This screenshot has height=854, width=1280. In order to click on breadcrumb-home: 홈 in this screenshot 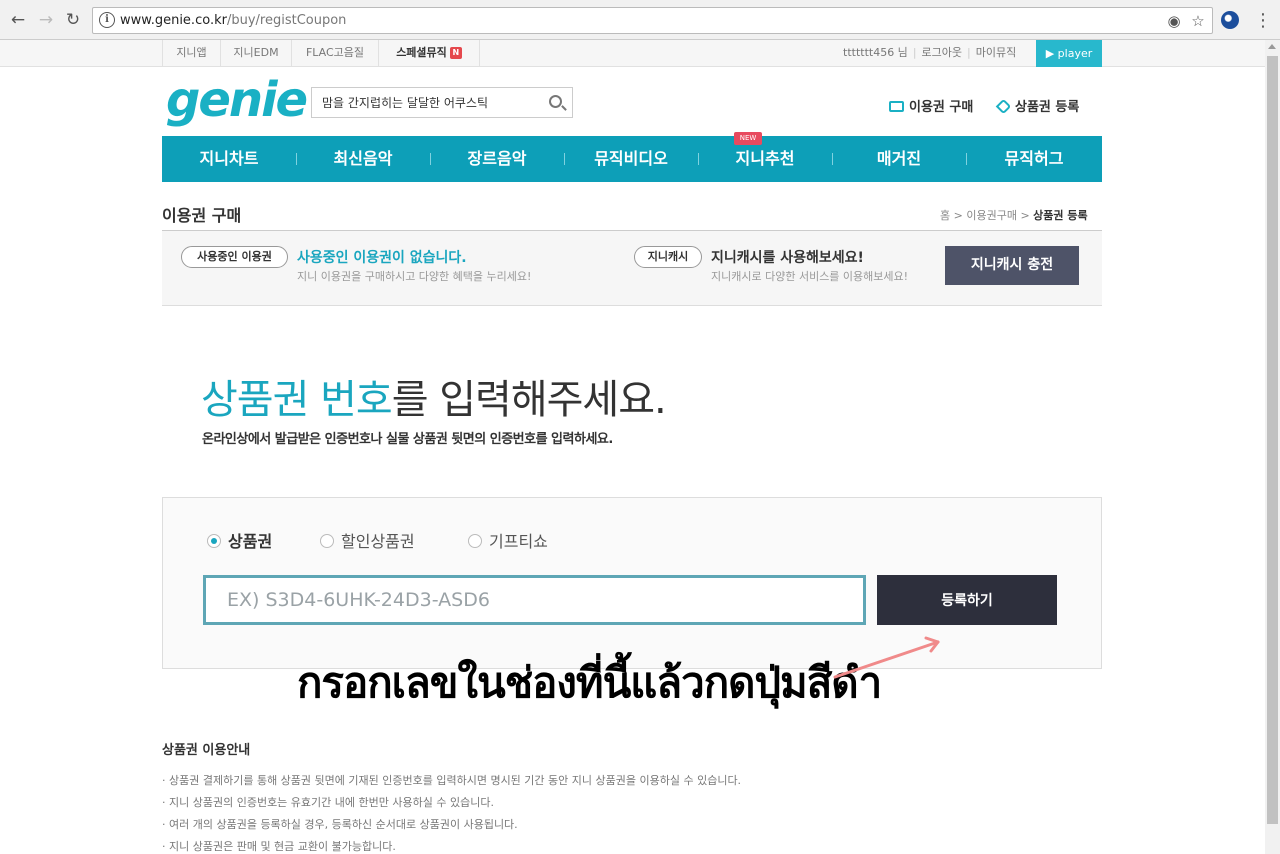, I will do `click(945, 215)`.